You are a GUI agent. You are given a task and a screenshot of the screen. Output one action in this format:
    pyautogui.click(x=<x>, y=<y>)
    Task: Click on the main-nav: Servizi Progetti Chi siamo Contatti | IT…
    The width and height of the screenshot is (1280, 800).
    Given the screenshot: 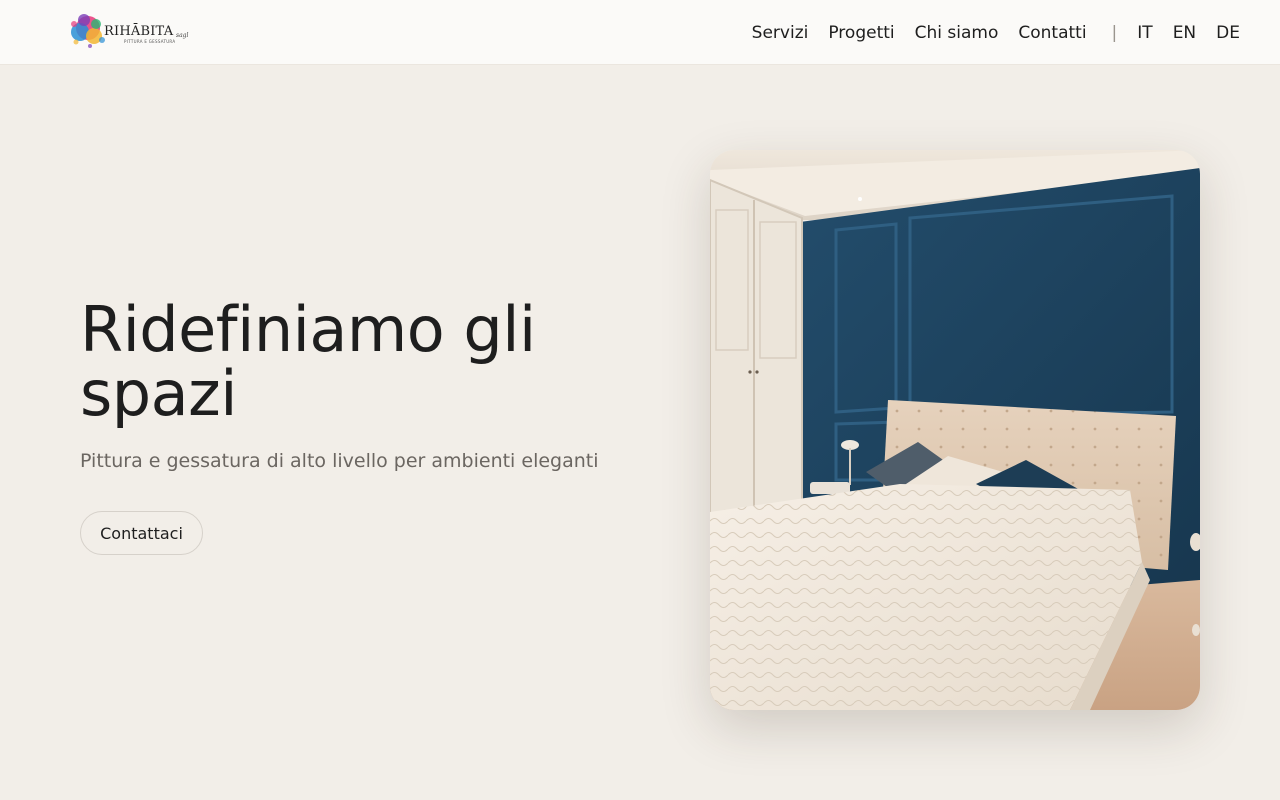 What is the action you would take?
    pyautogui.click(x=996, y=32)
    